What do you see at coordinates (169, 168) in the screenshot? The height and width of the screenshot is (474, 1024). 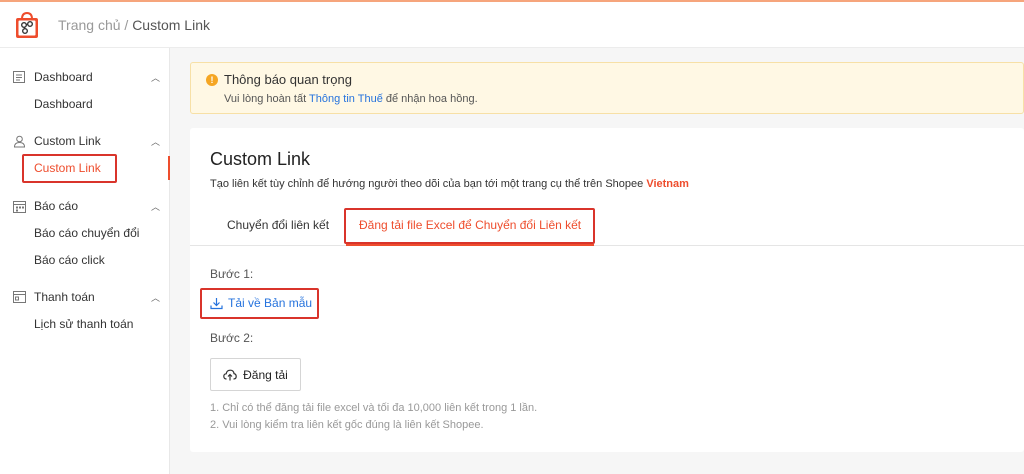 I see `active-indicator` at bounding box center [169, 168].